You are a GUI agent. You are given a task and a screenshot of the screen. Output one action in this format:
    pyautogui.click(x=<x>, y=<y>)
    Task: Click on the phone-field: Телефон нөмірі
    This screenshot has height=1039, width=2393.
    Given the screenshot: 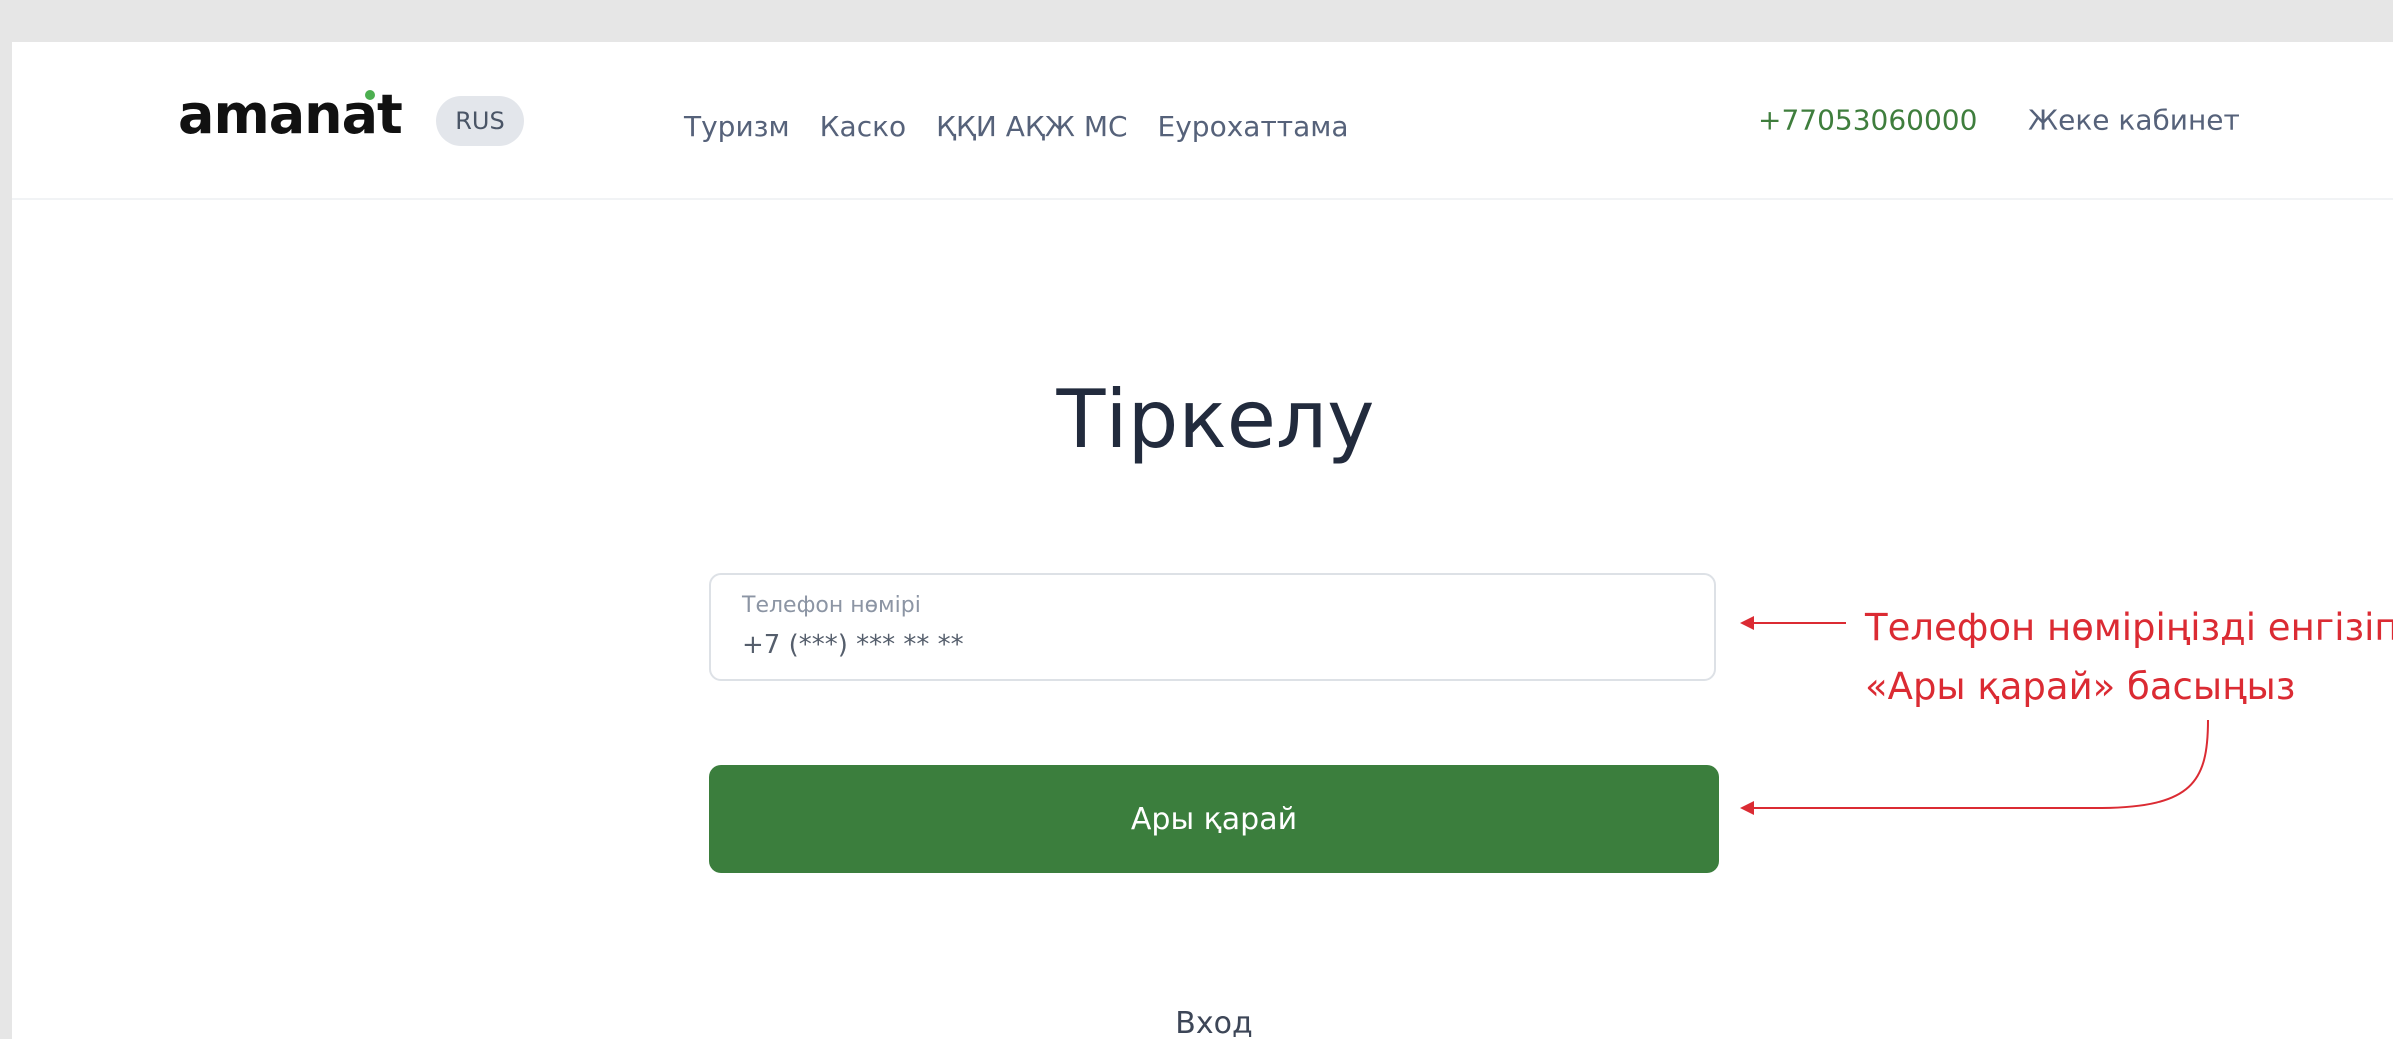 What is the action you would take?
    pyautogui.click(x=1212, y=627)
    